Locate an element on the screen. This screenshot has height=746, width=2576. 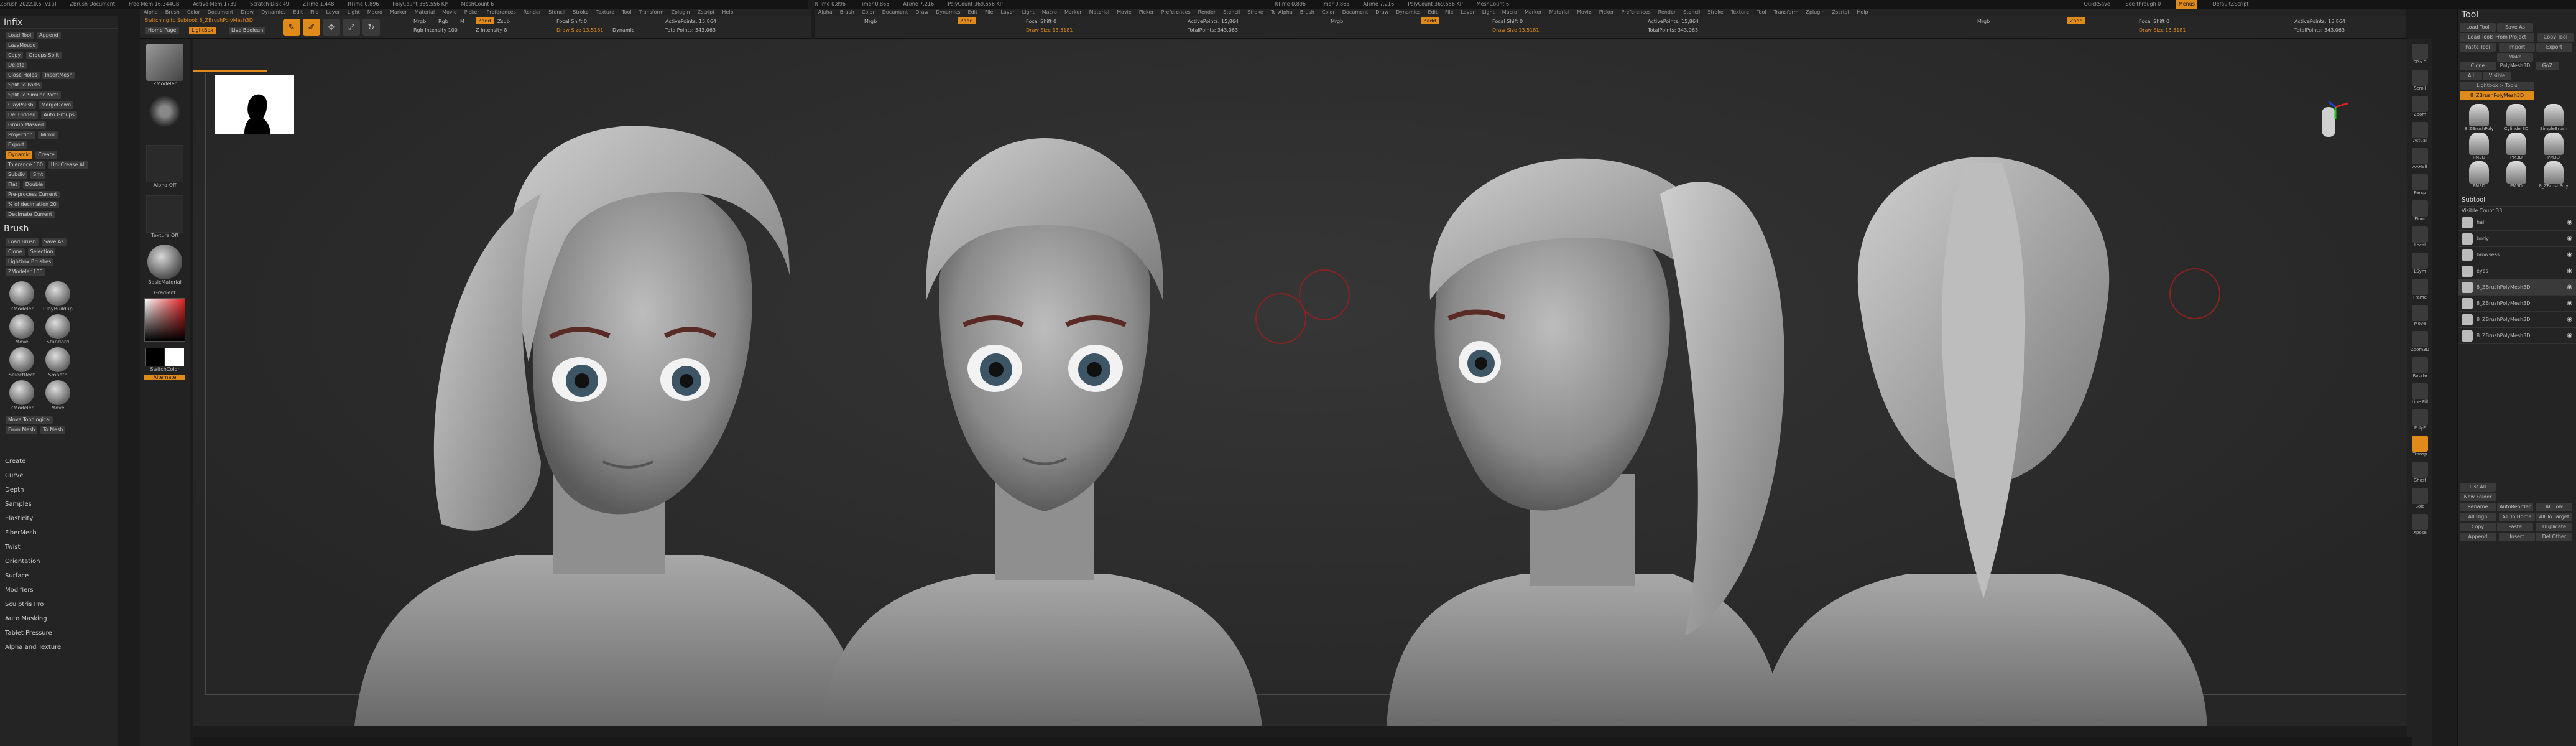
shelf-spix-3-button: SPix 3 is located at coordinates (2419, 54).